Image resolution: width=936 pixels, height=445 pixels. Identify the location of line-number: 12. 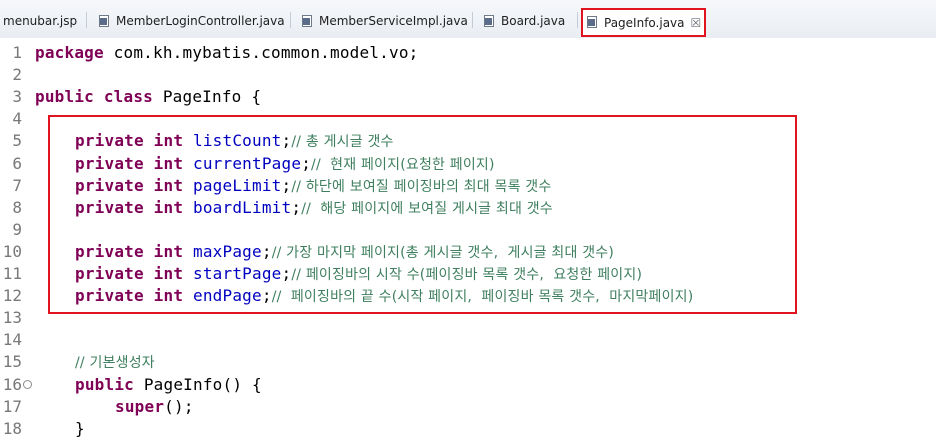
(12, 296).